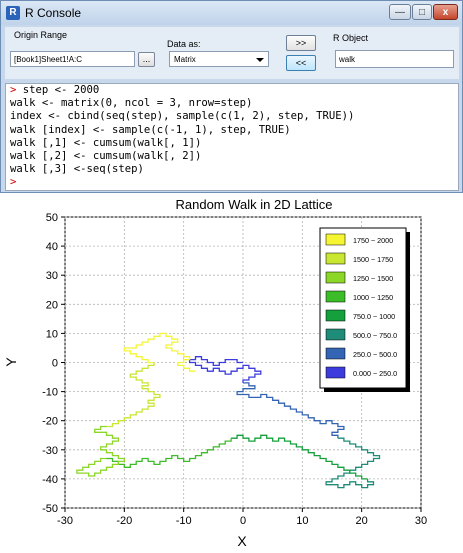 The height and width of the screenshot is (553, 463). I want to click on origin-range-field: [Book1]Sheet1!A:C, so click(72, 59).